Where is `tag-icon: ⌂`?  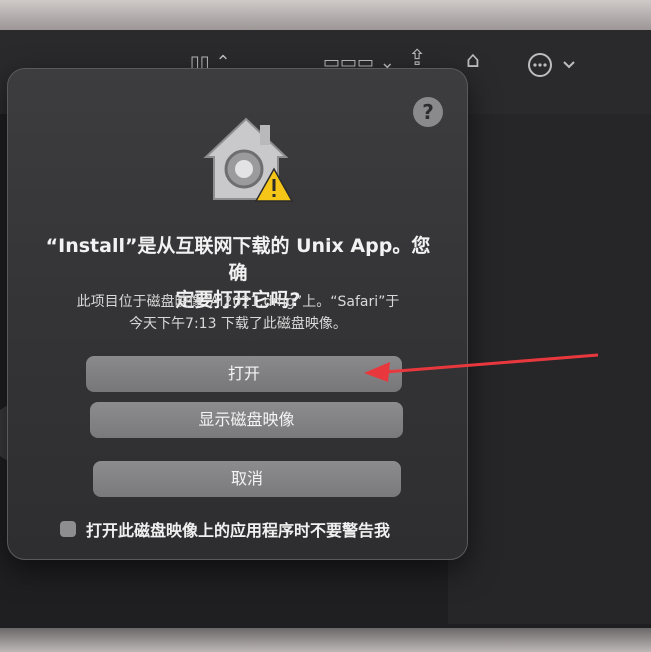 tag-icon: ⌂ is located at coordinates (473, 61).